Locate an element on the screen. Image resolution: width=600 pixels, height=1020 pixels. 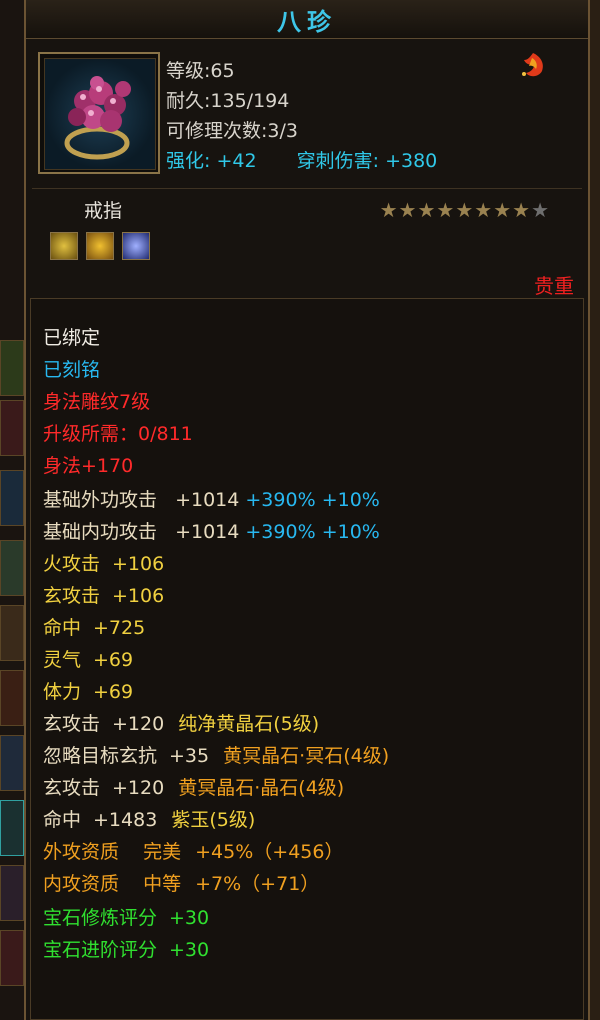
item-durability: 耐久:135/194 is located at coordinates (228, 101).